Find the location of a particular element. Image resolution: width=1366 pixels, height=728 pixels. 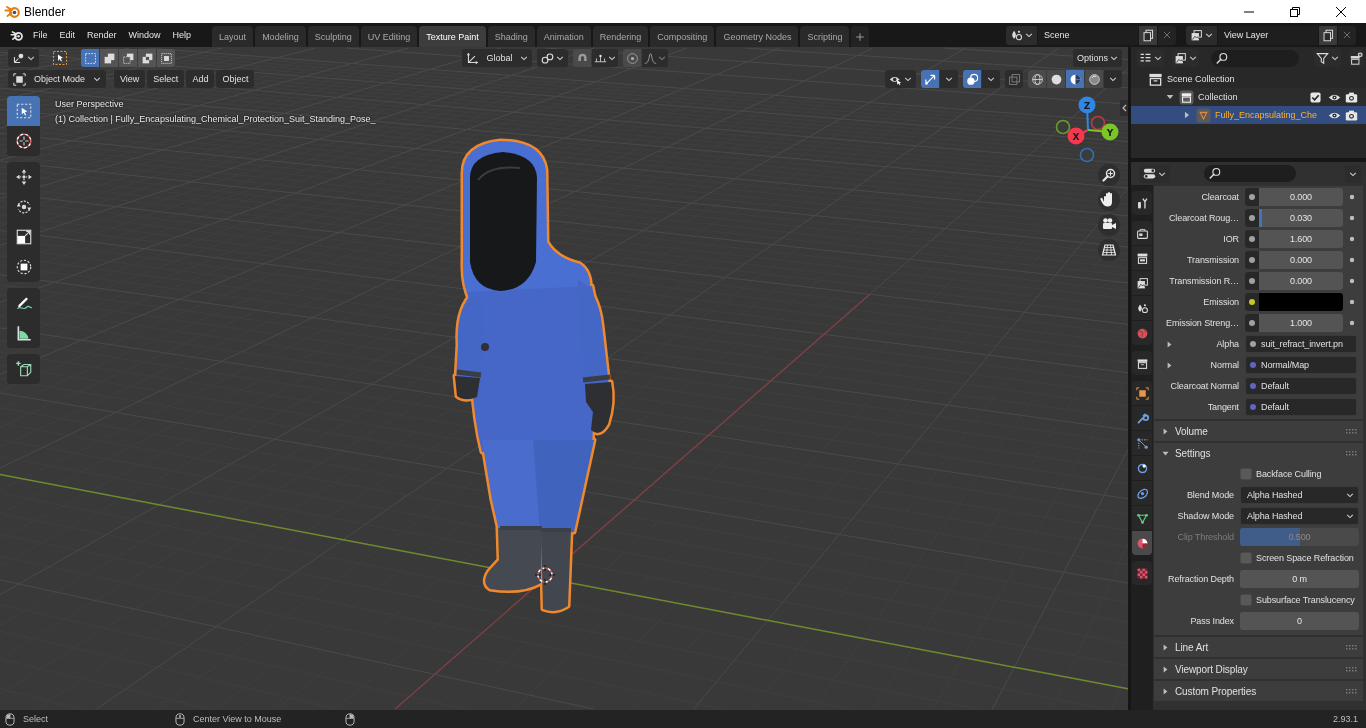

display-mode-dropdown is located at coordinates (1150, 58).